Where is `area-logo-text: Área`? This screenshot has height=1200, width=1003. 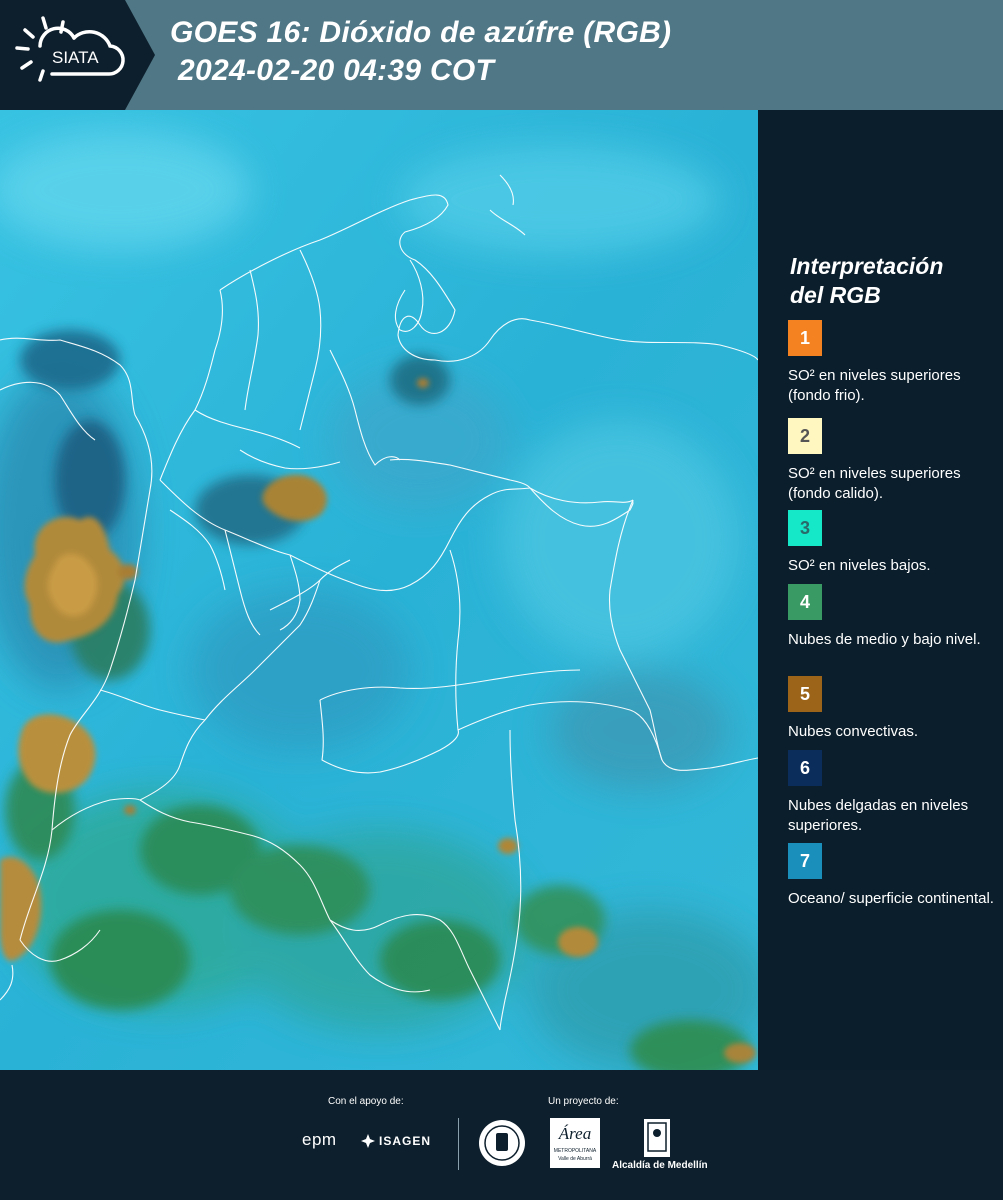 area-logo-text: Área is located at coordinates (575, 1133).